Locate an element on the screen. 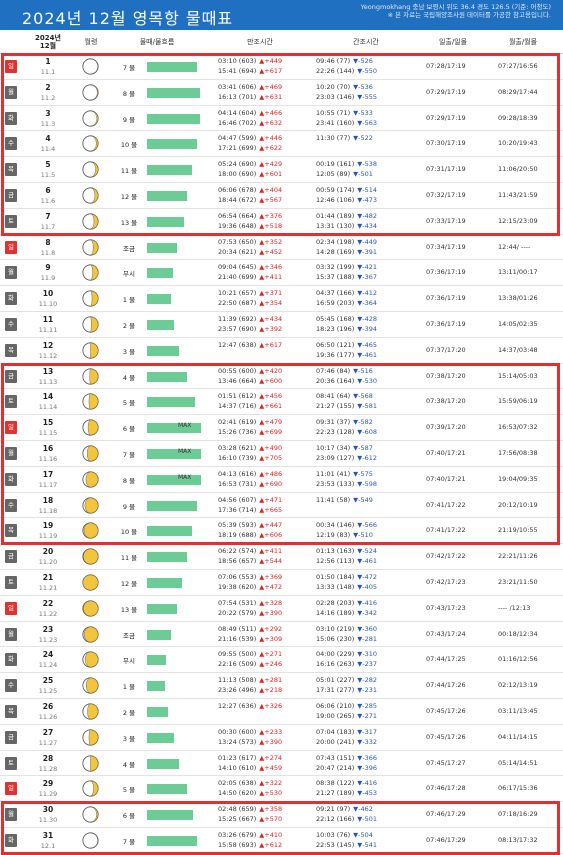 This screenshot has height=855, width=563. weekday-badge: 일 is located at coordinates (11, 428).